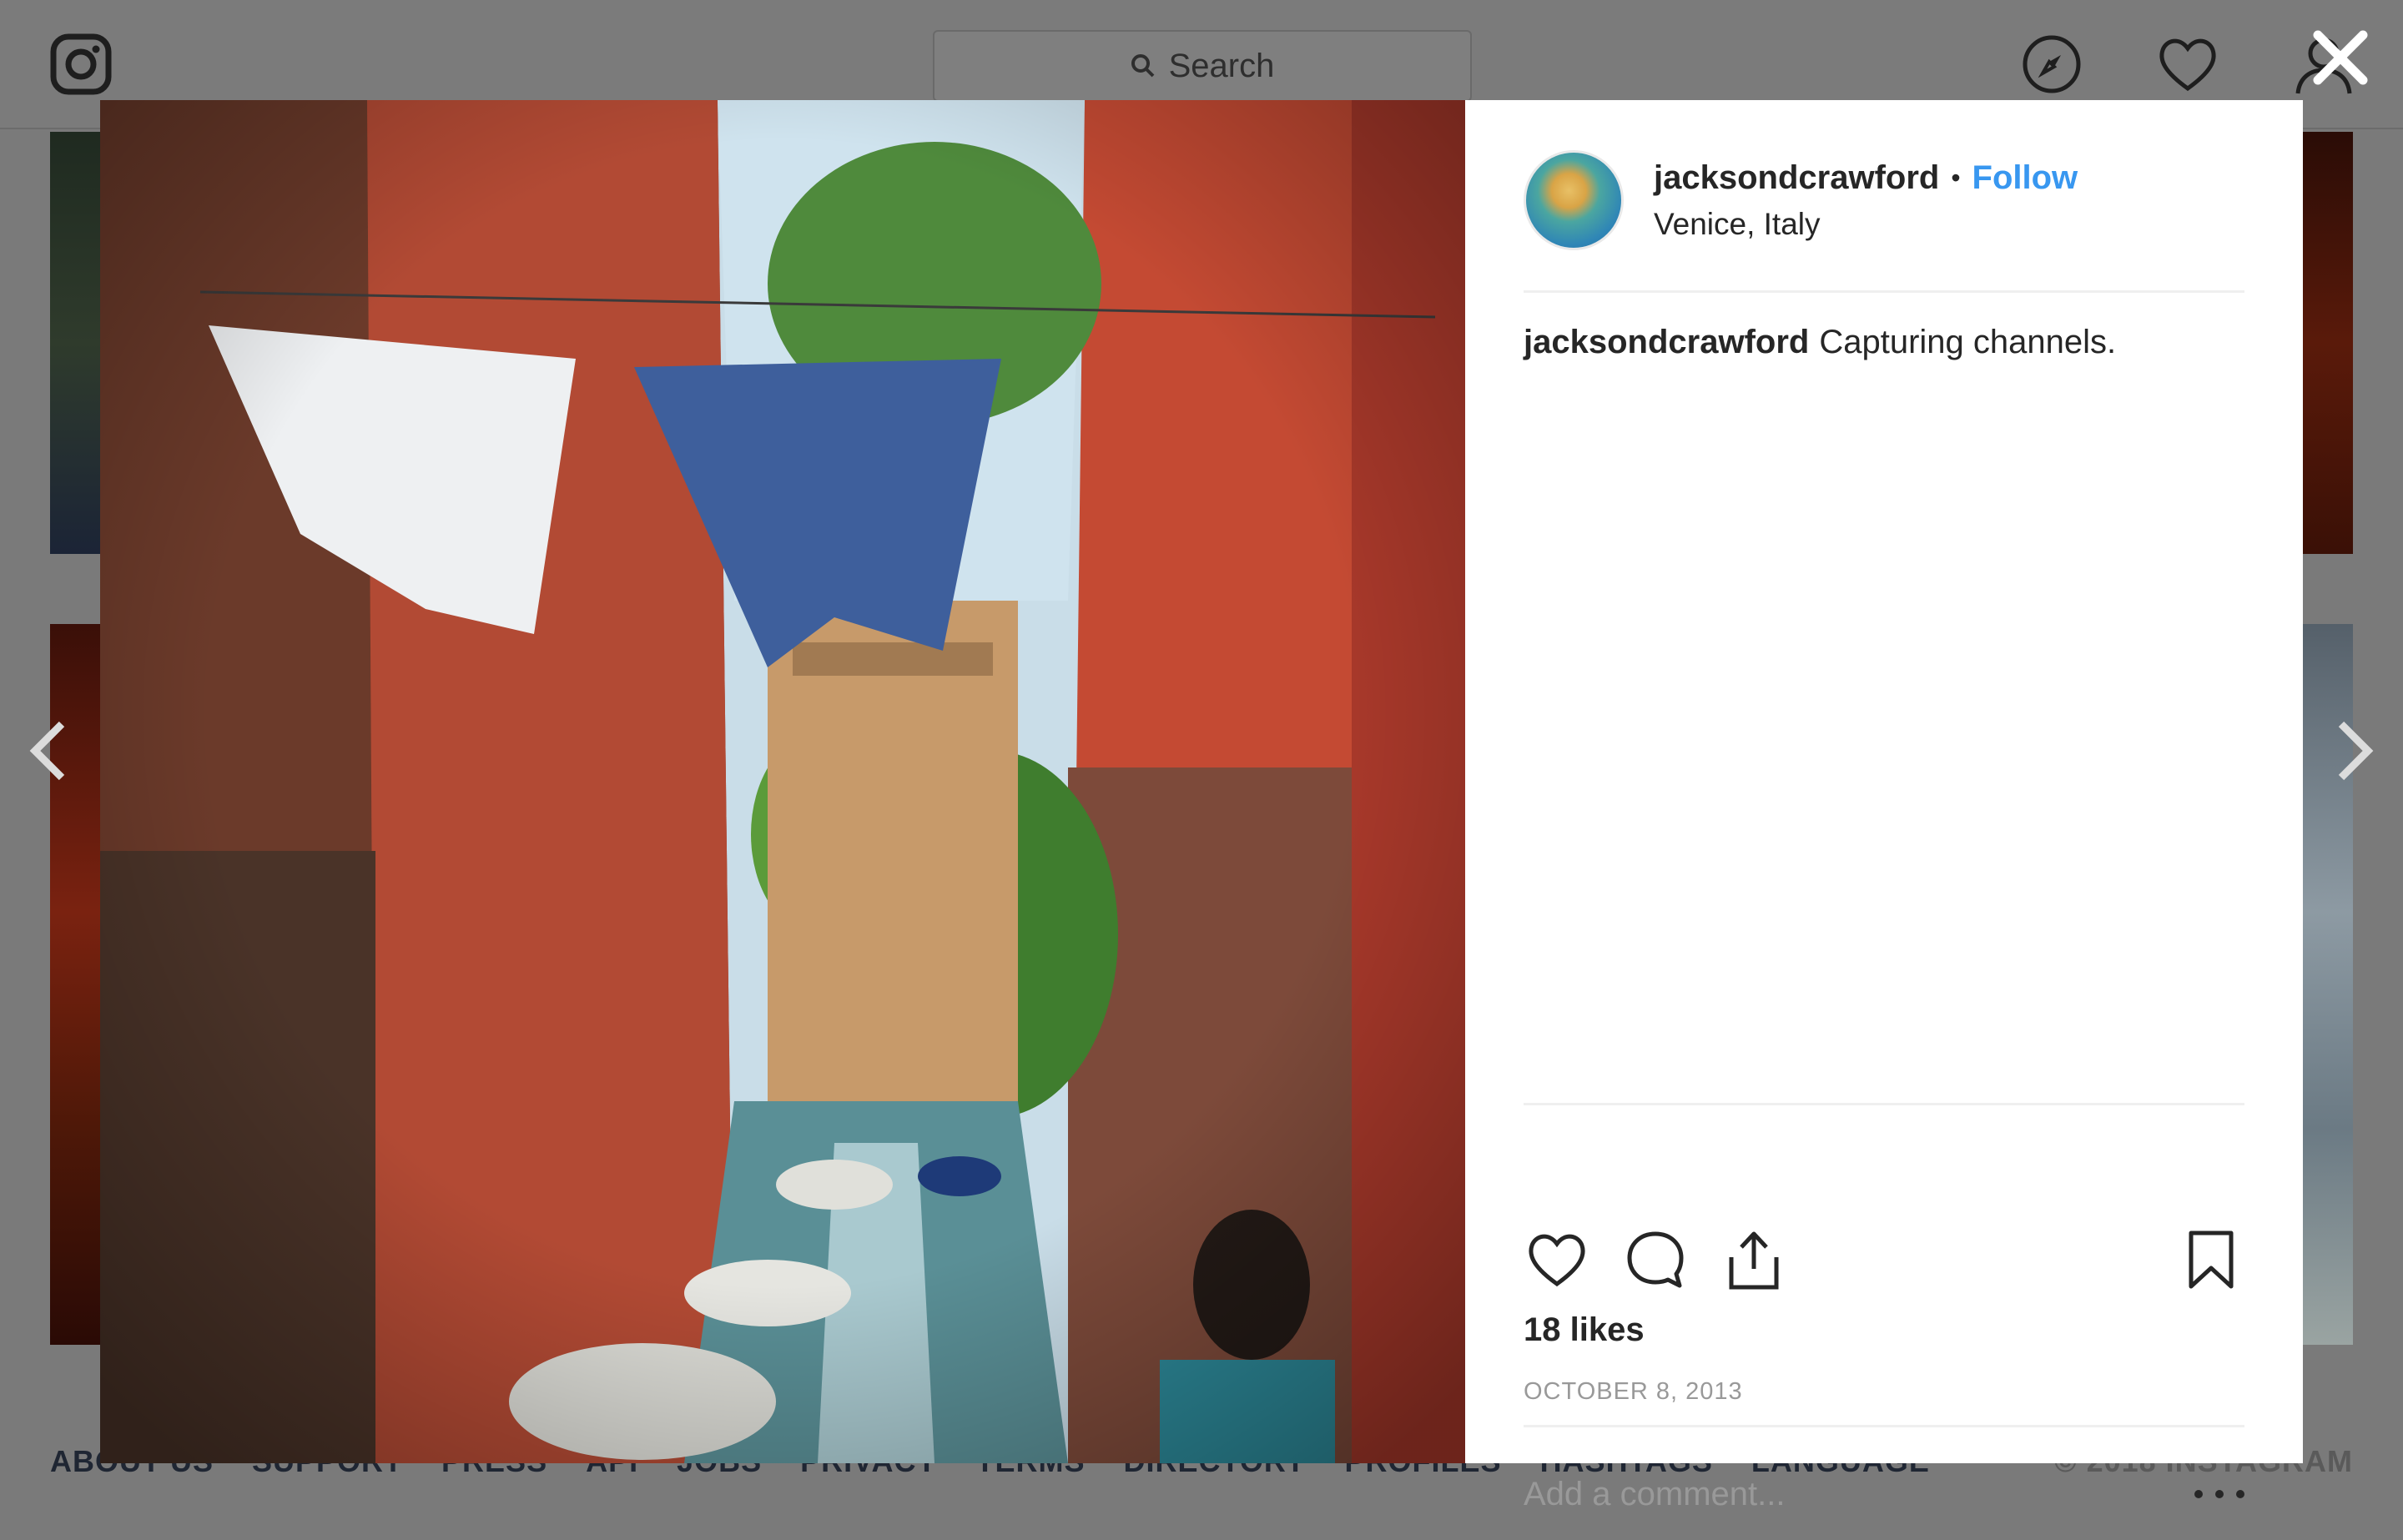 This screenshot has width=2403, height=1540. What do you see at coordinates (1584, 1330) in the screenshot?
I see `likes-count: 18 likes` at bounding box center [1584, 1330].